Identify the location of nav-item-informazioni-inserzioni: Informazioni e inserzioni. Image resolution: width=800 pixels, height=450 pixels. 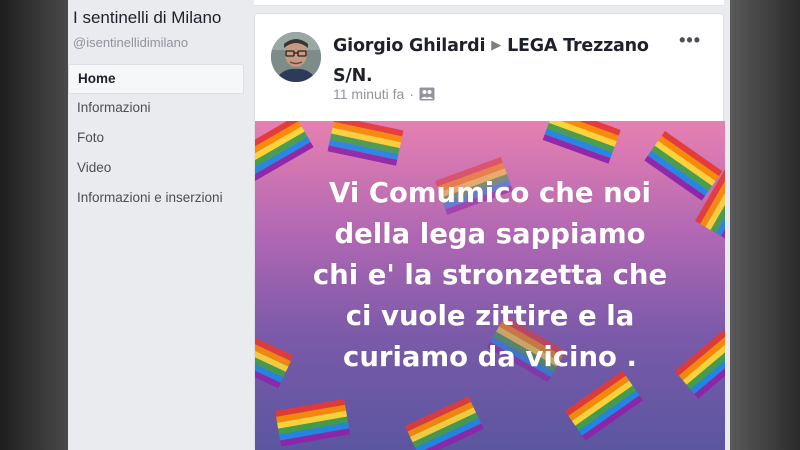
(156, 199).